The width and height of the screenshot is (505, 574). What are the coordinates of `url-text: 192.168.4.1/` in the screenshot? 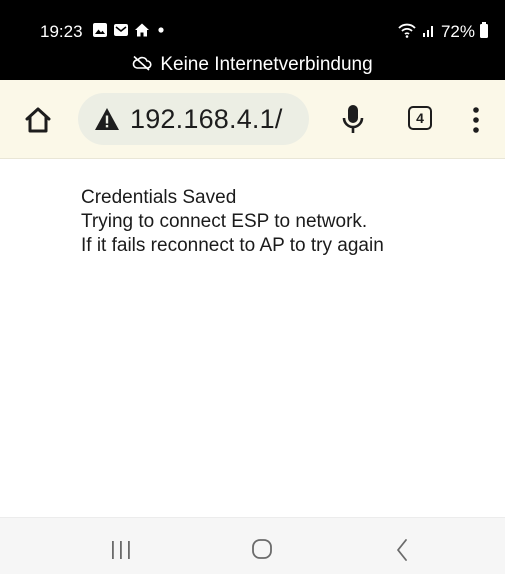 It's located at (206, 119).